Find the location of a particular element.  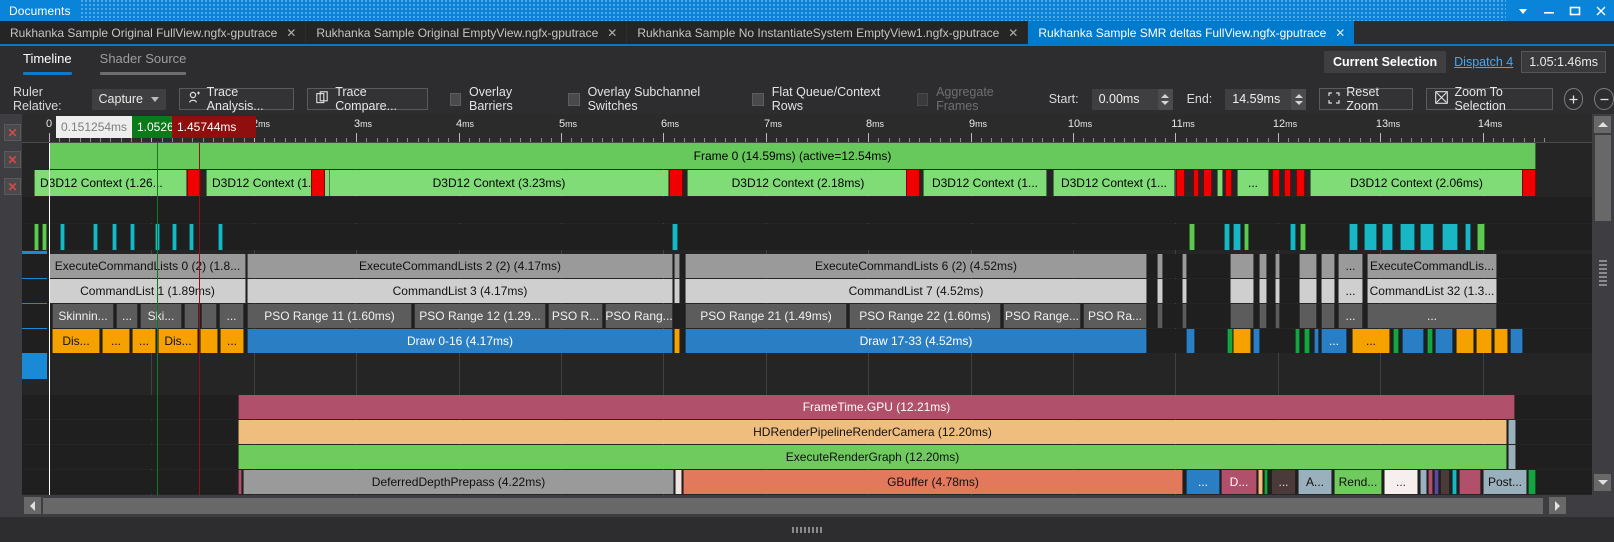

close-row-context-button: ✕ is located at coordinates (12, 159).